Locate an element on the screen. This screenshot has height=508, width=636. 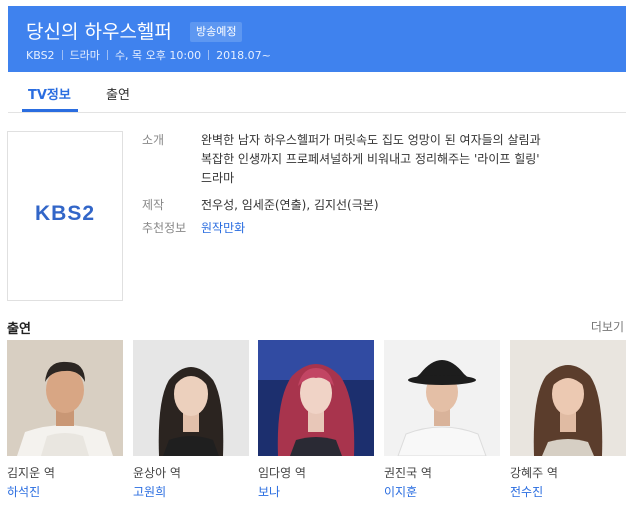
cast-role: 임다영 역 is located at coordinates (282, 473).